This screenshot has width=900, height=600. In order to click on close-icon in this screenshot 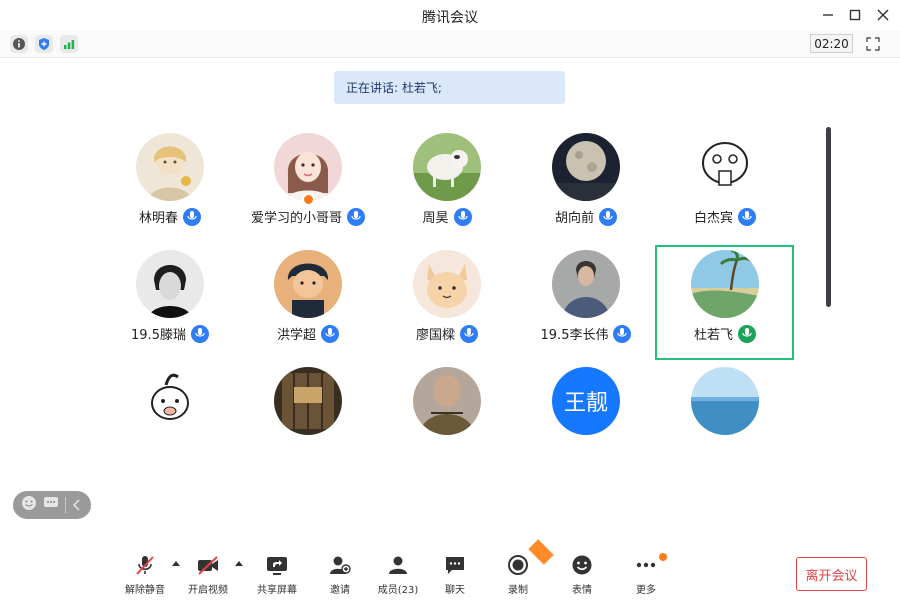, I will do `click(883, 15)`.